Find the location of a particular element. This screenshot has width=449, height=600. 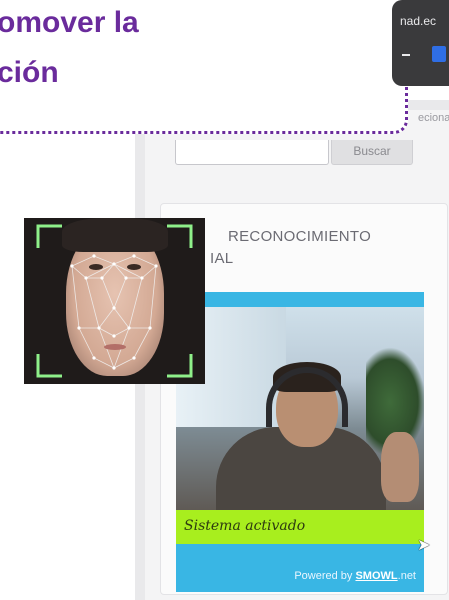

powered-prefix: Powered by is located at coordinates (325, 576).